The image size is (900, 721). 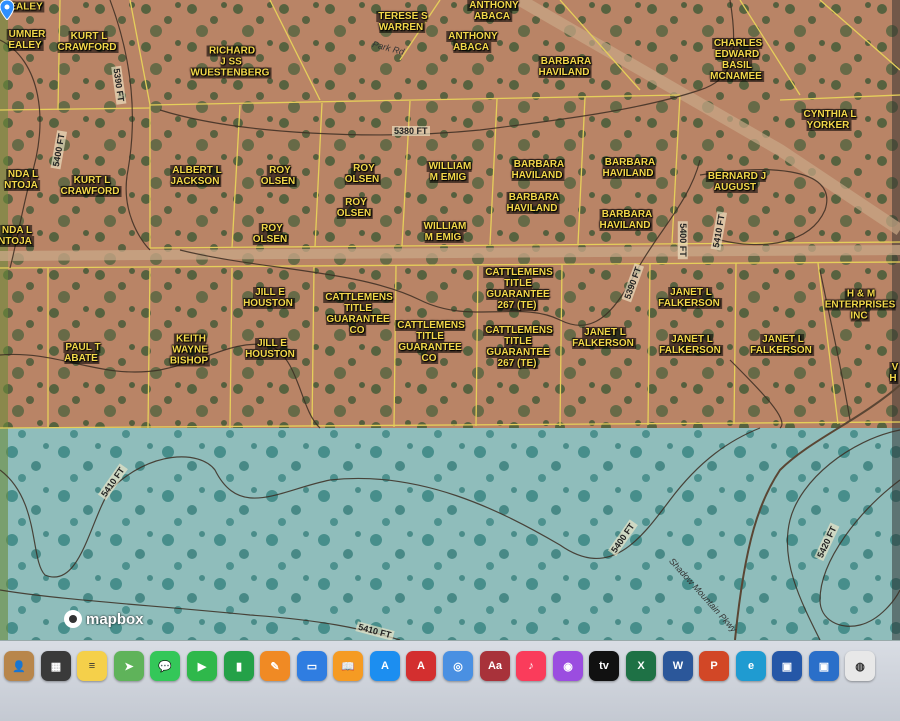 What do you see at coordinates (26, 40) in the screenshot?
I see `parcel-owner-label: UMNER EALEY` at bounding box center [26, 40].